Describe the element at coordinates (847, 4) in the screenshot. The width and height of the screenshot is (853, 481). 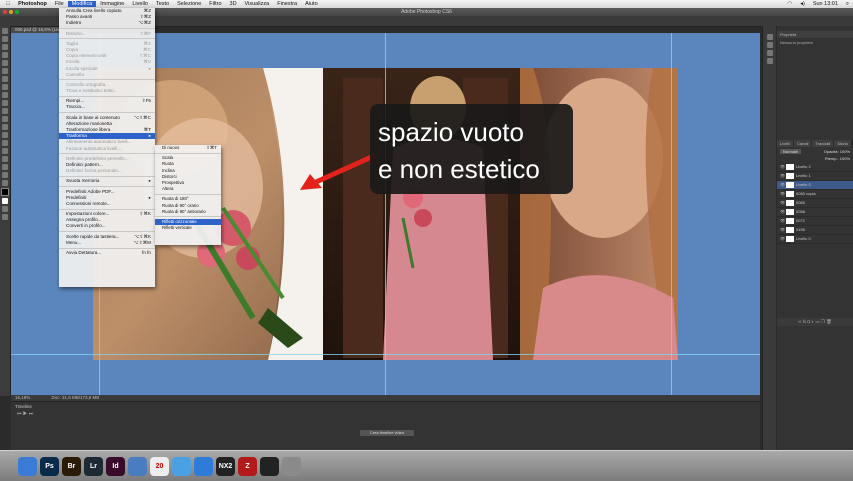
I see `search-icon: ⌕` at that location.